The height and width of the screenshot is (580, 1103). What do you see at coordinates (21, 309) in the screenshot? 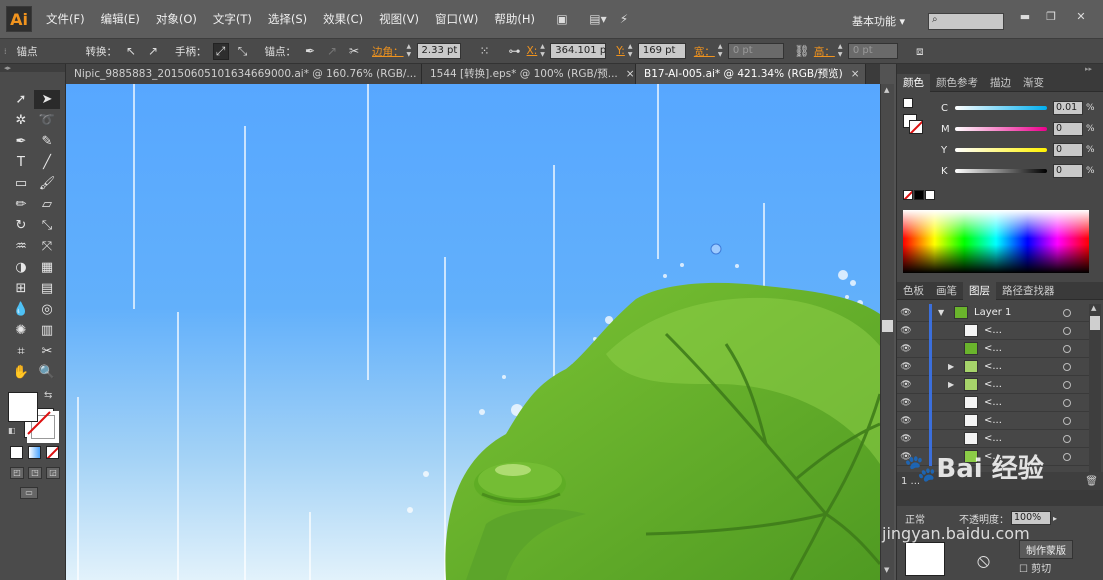
I see `eyedropper-tool-icon: 💧` at bounding box center [21, 309].